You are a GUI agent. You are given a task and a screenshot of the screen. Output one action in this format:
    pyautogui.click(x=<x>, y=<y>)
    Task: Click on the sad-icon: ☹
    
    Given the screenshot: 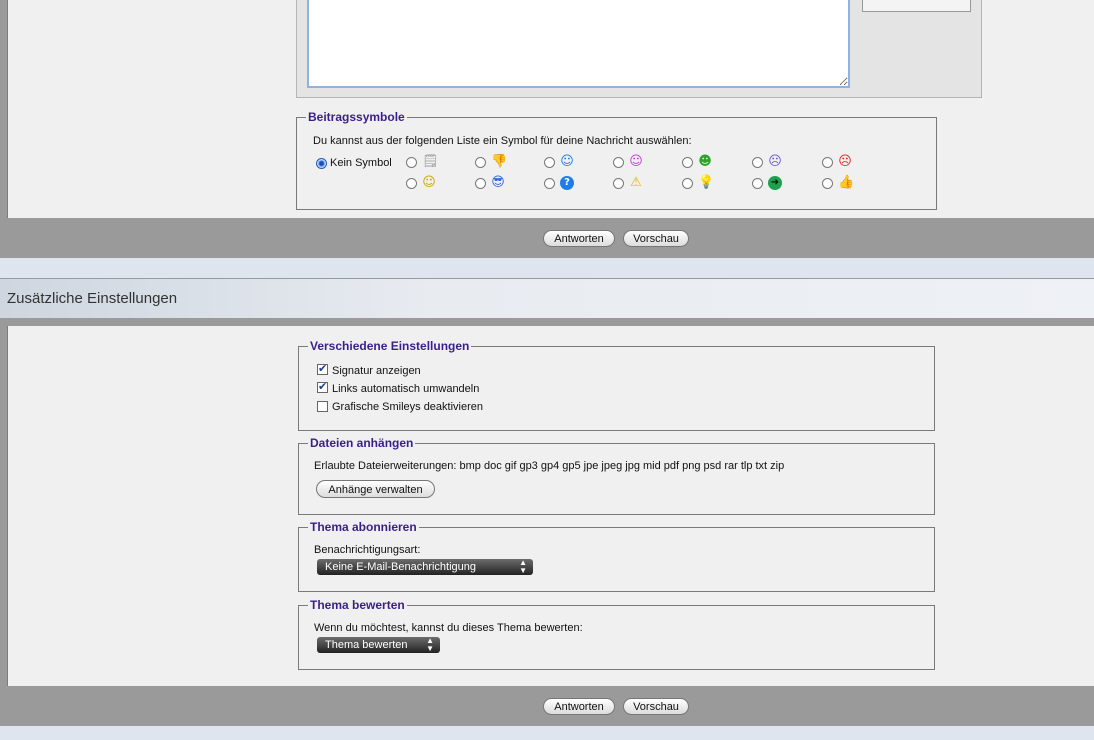 What is the action you would take?
    pyautogui.click(x=775, y=161)
    